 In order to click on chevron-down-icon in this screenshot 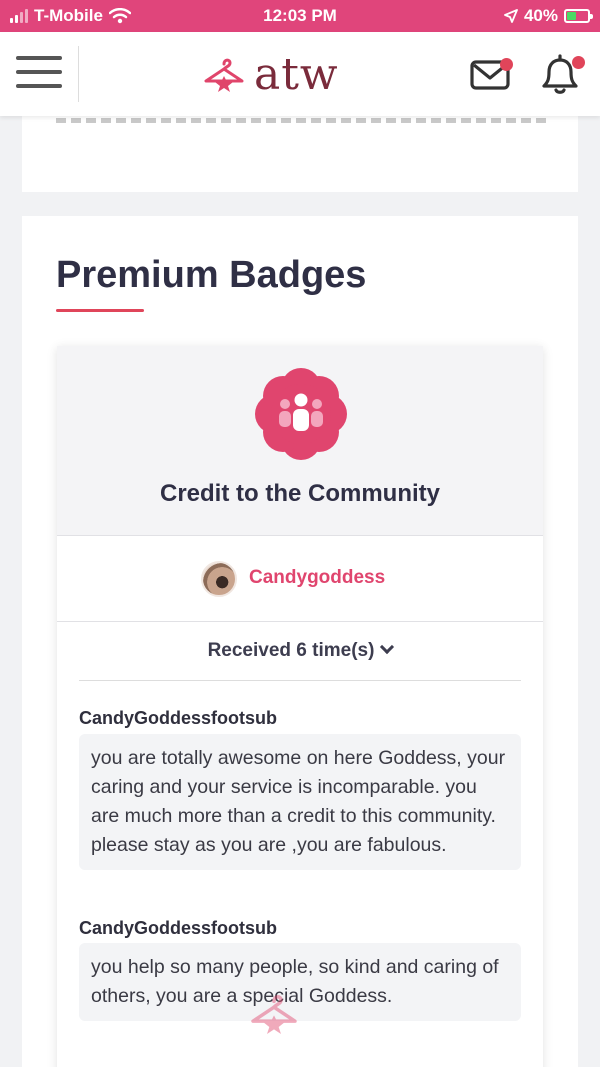, I will do `click(387, 647)`.